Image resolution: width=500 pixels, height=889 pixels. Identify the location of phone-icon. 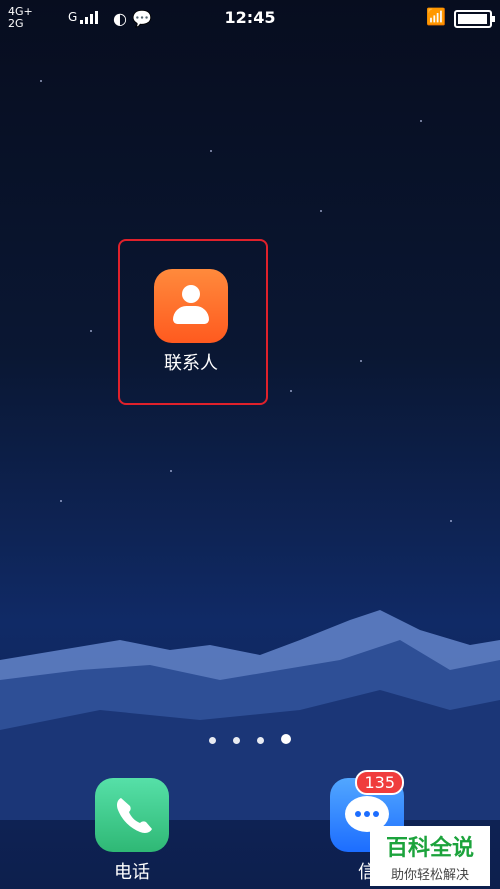
(132, 815).